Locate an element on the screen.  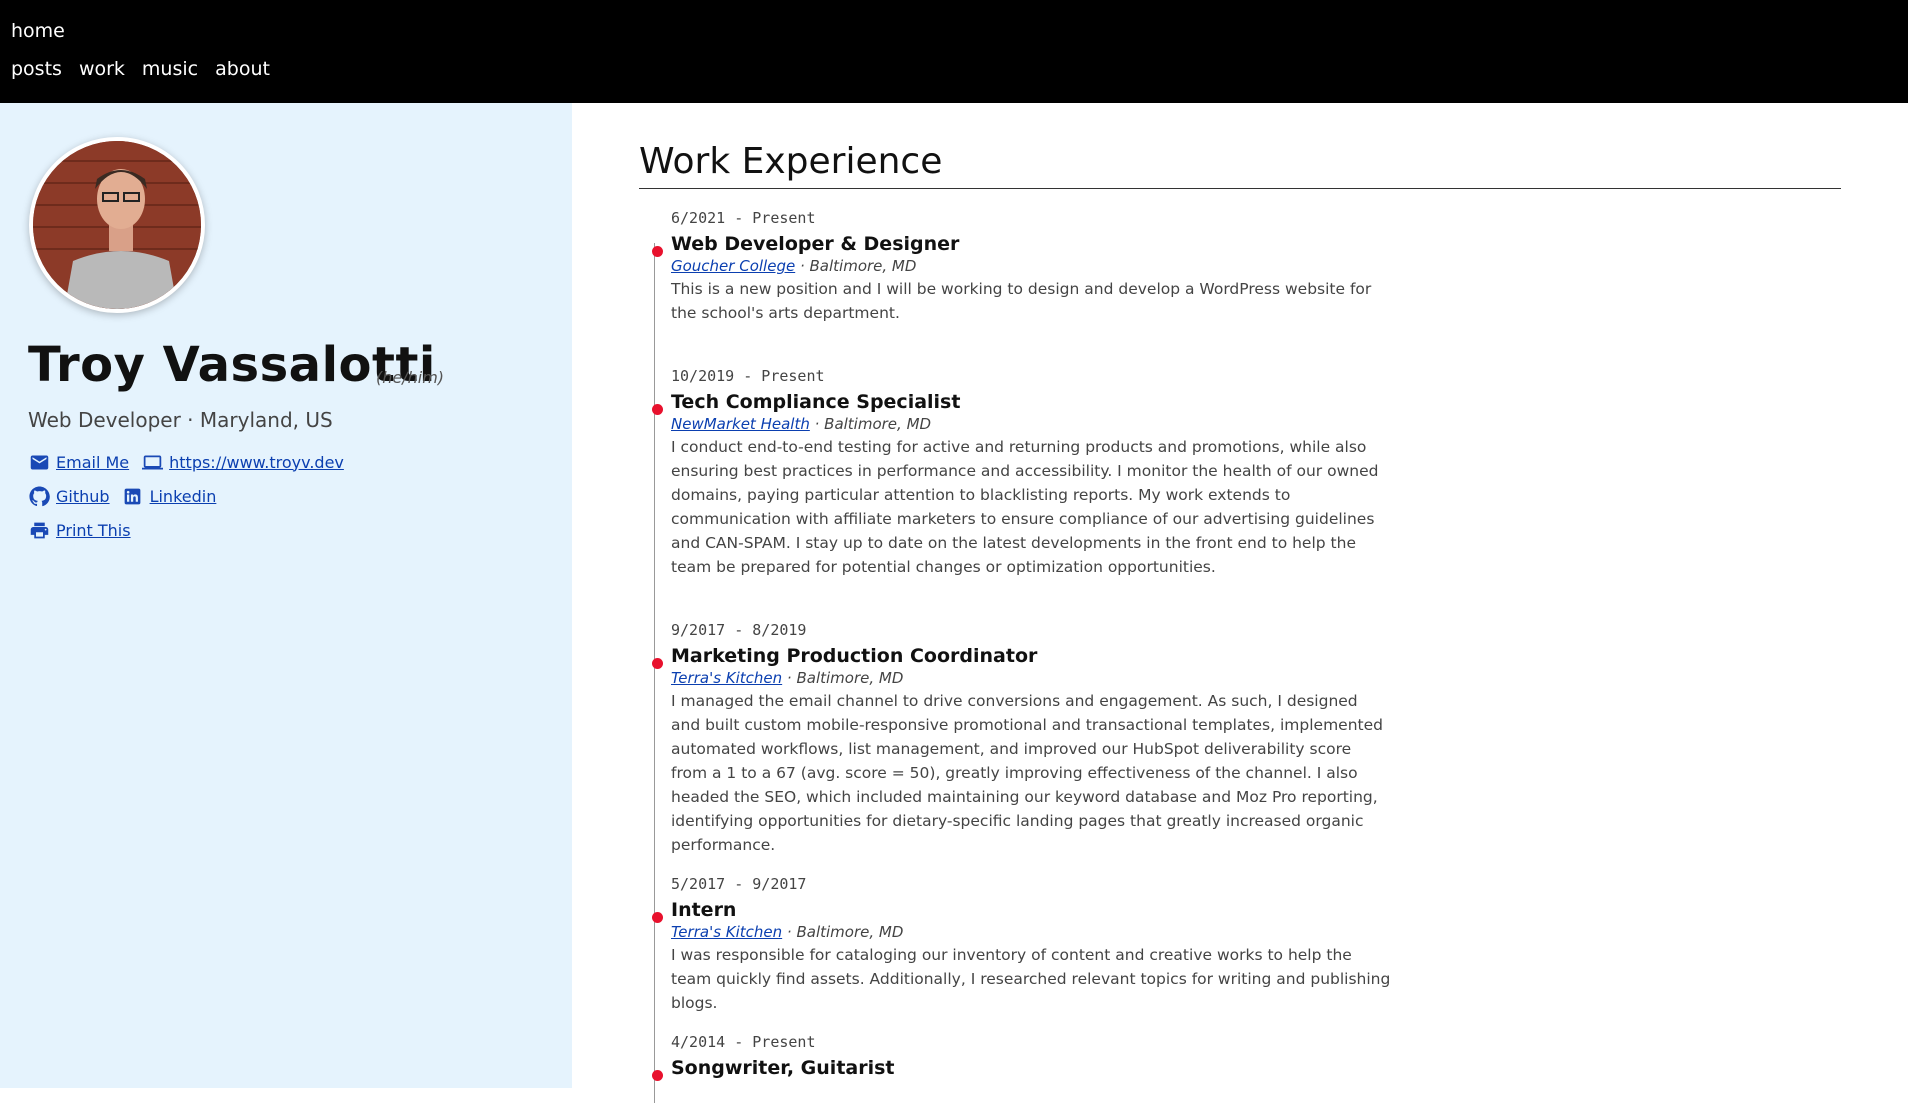
title-divider is located at coordinates (1240, 188).